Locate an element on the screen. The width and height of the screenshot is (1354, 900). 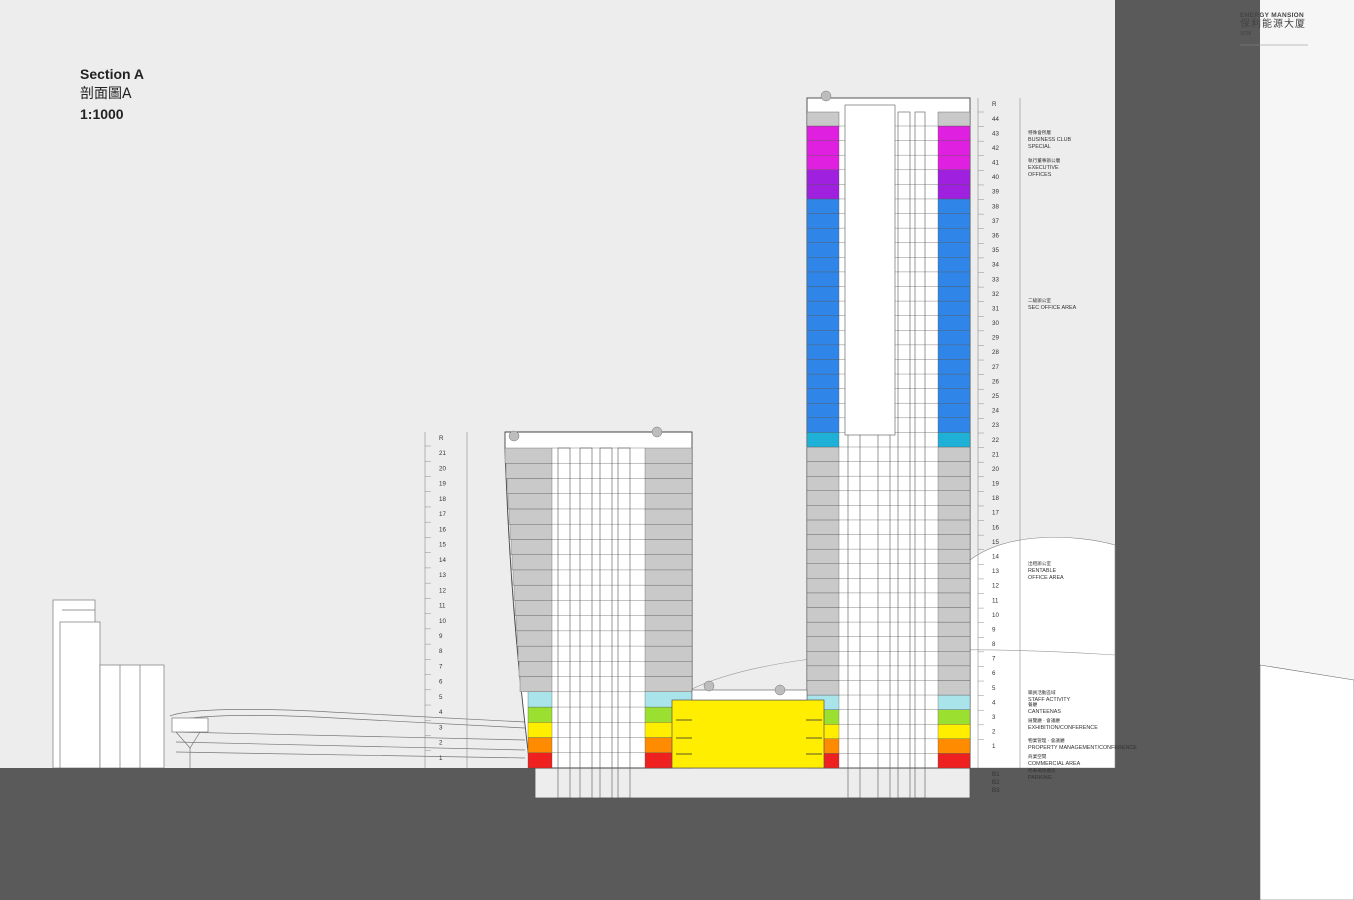
tall-floor-label: 34 is located at coordinates (995, 265).